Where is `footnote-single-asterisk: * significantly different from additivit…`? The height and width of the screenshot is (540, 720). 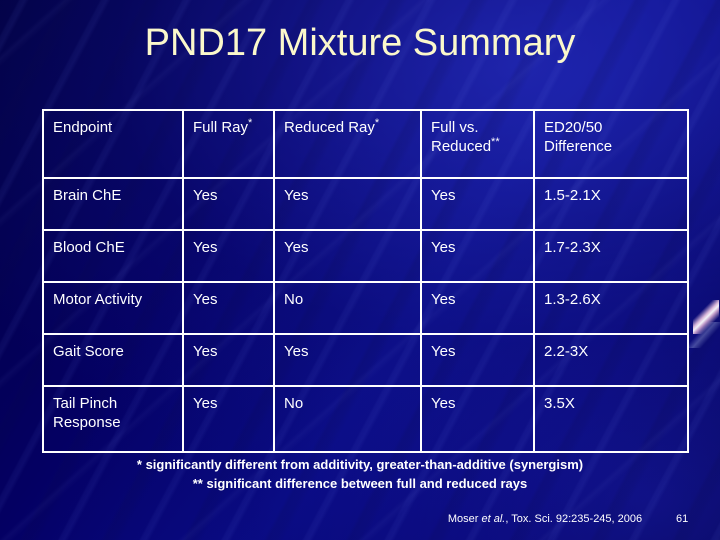 footnote-single-asterisk: * significantly different from additivit… is located at coordinates (360, 464).